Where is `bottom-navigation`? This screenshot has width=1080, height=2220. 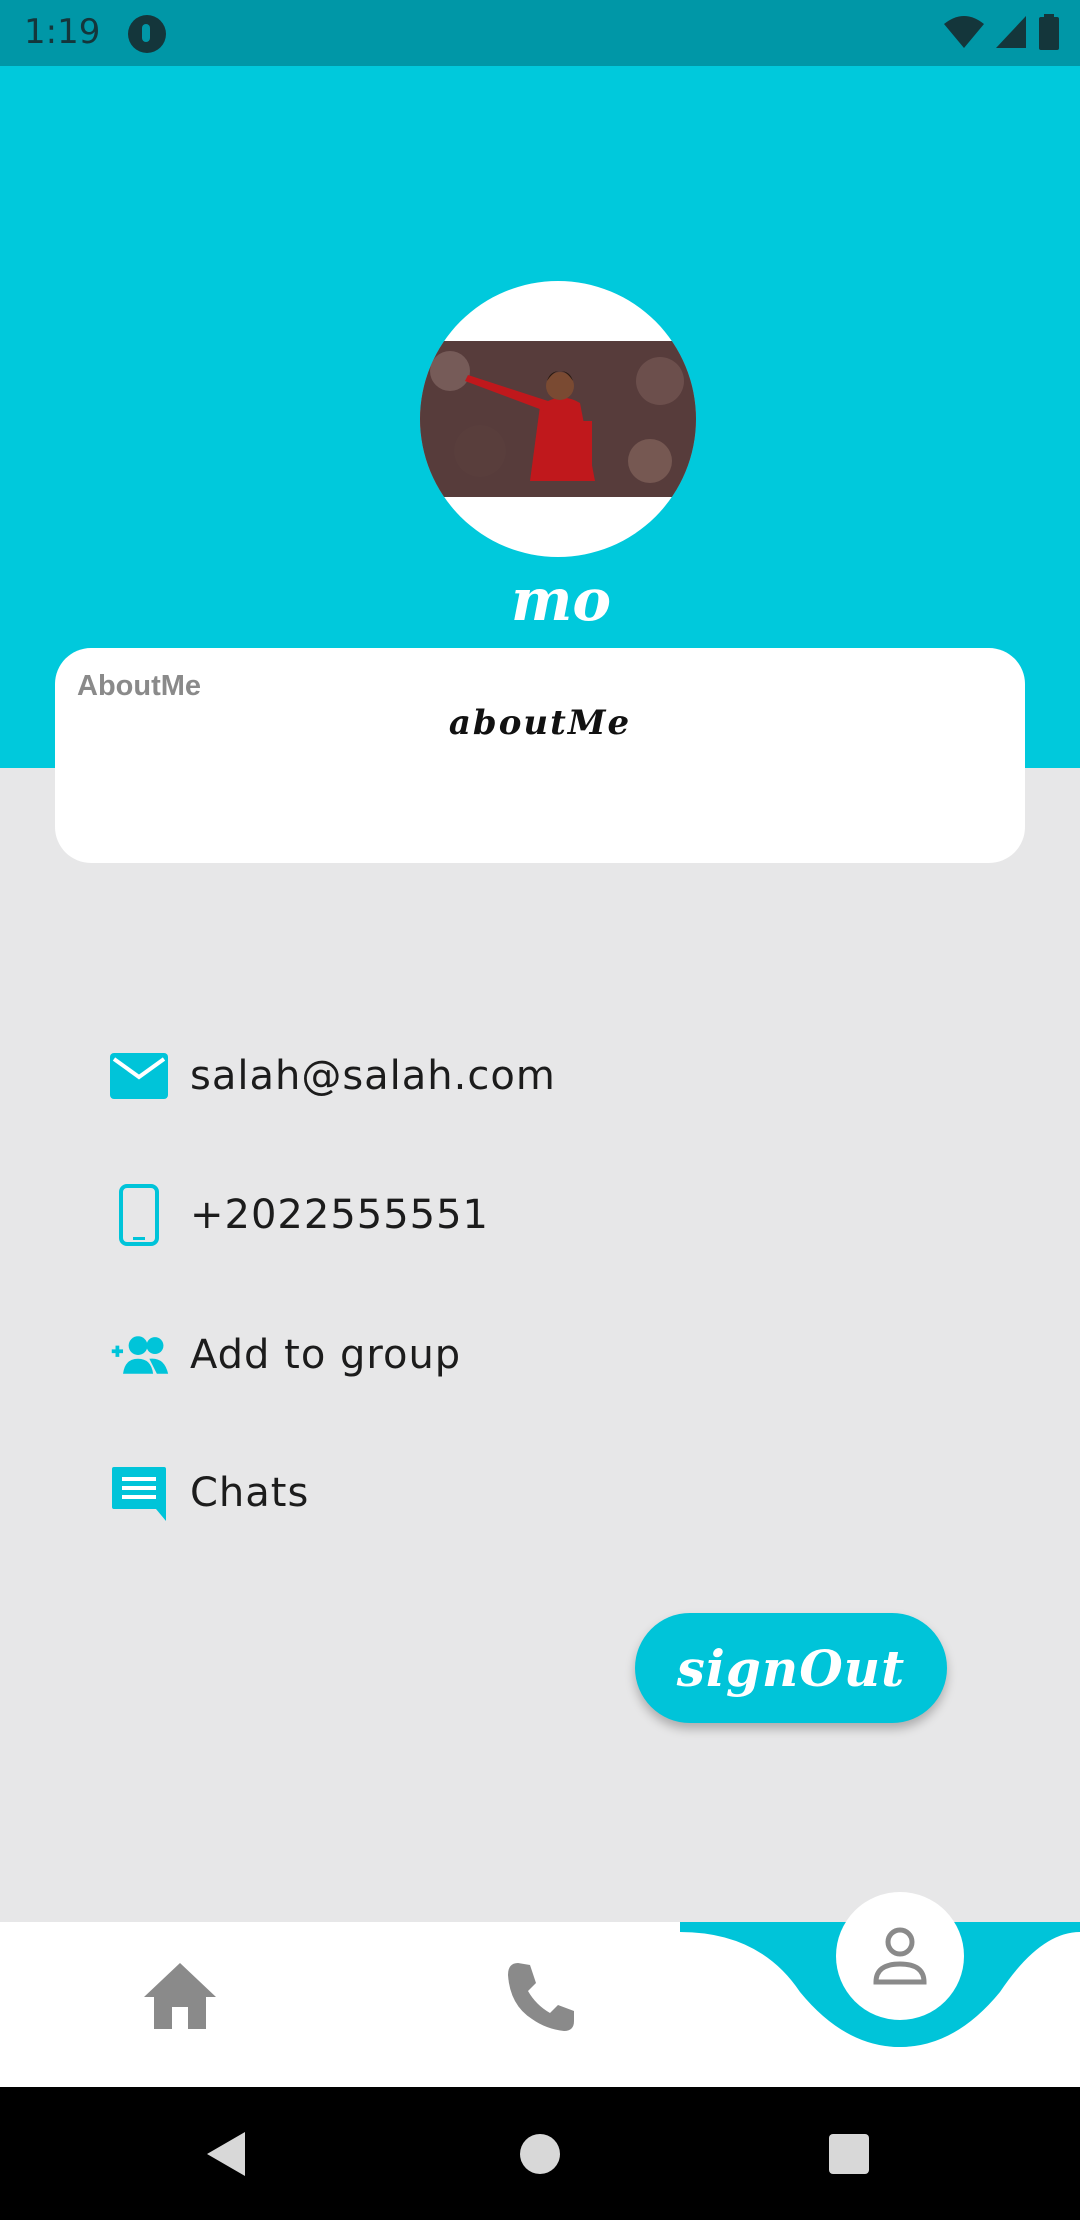
bottom-navigation is located at coordinates (540, 1989).